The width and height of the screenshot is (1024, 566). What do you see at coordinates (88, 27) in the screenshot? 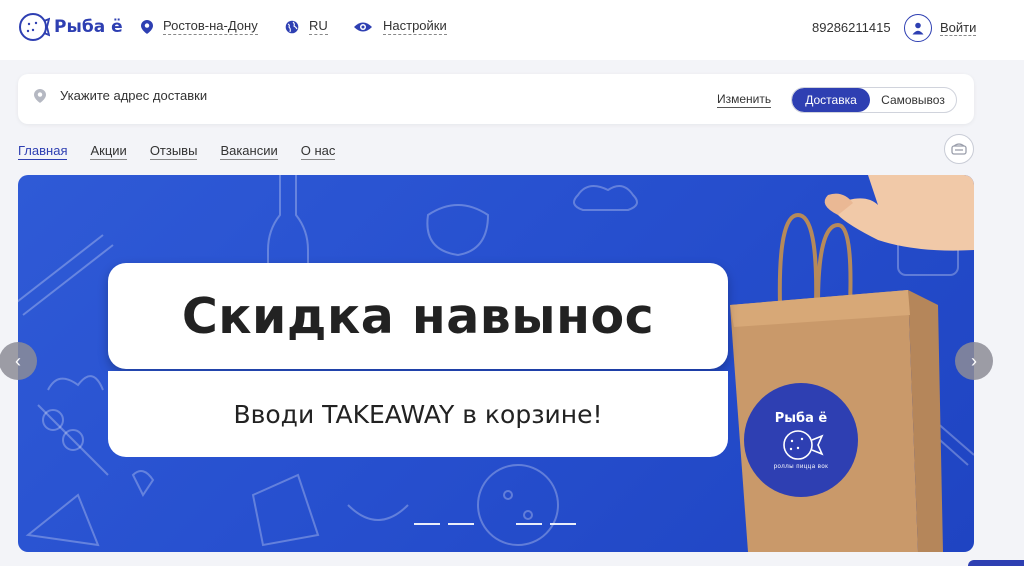
I see `logo-text: Рыба ё` at bounding box center [88, 27].